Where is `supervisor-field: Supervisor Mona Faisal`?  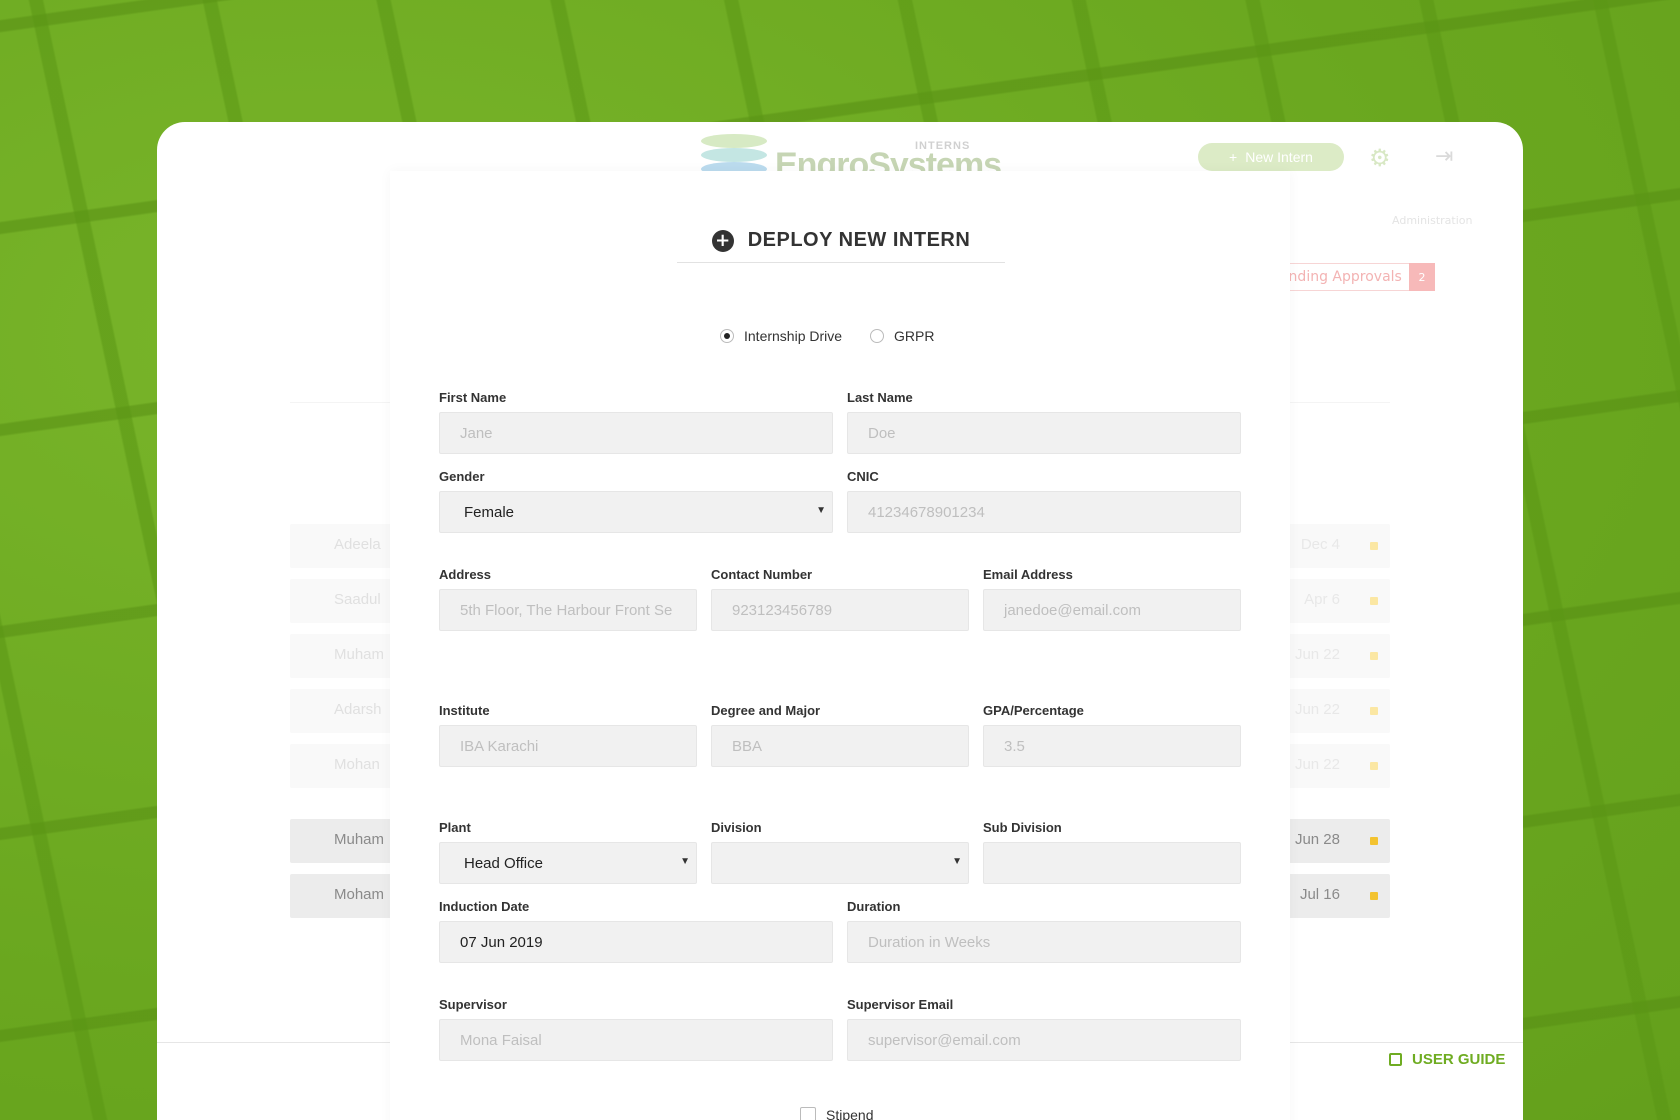
supervisor-field: Supervisor Mona Faisal is located at coordinates (636, 1029).